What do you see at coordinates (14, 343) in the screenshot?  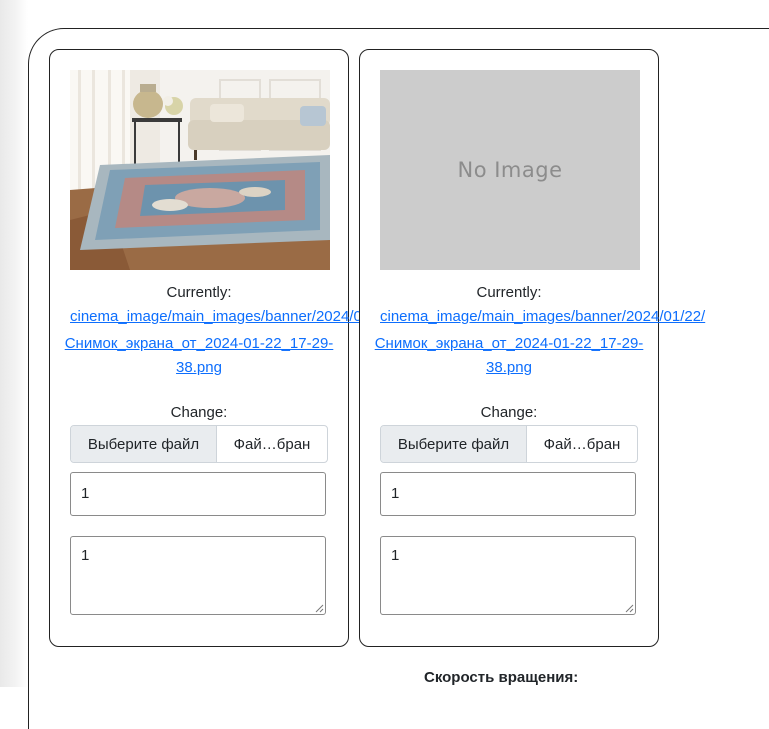 I see `left-gutter` at bounding box center [14, 343].